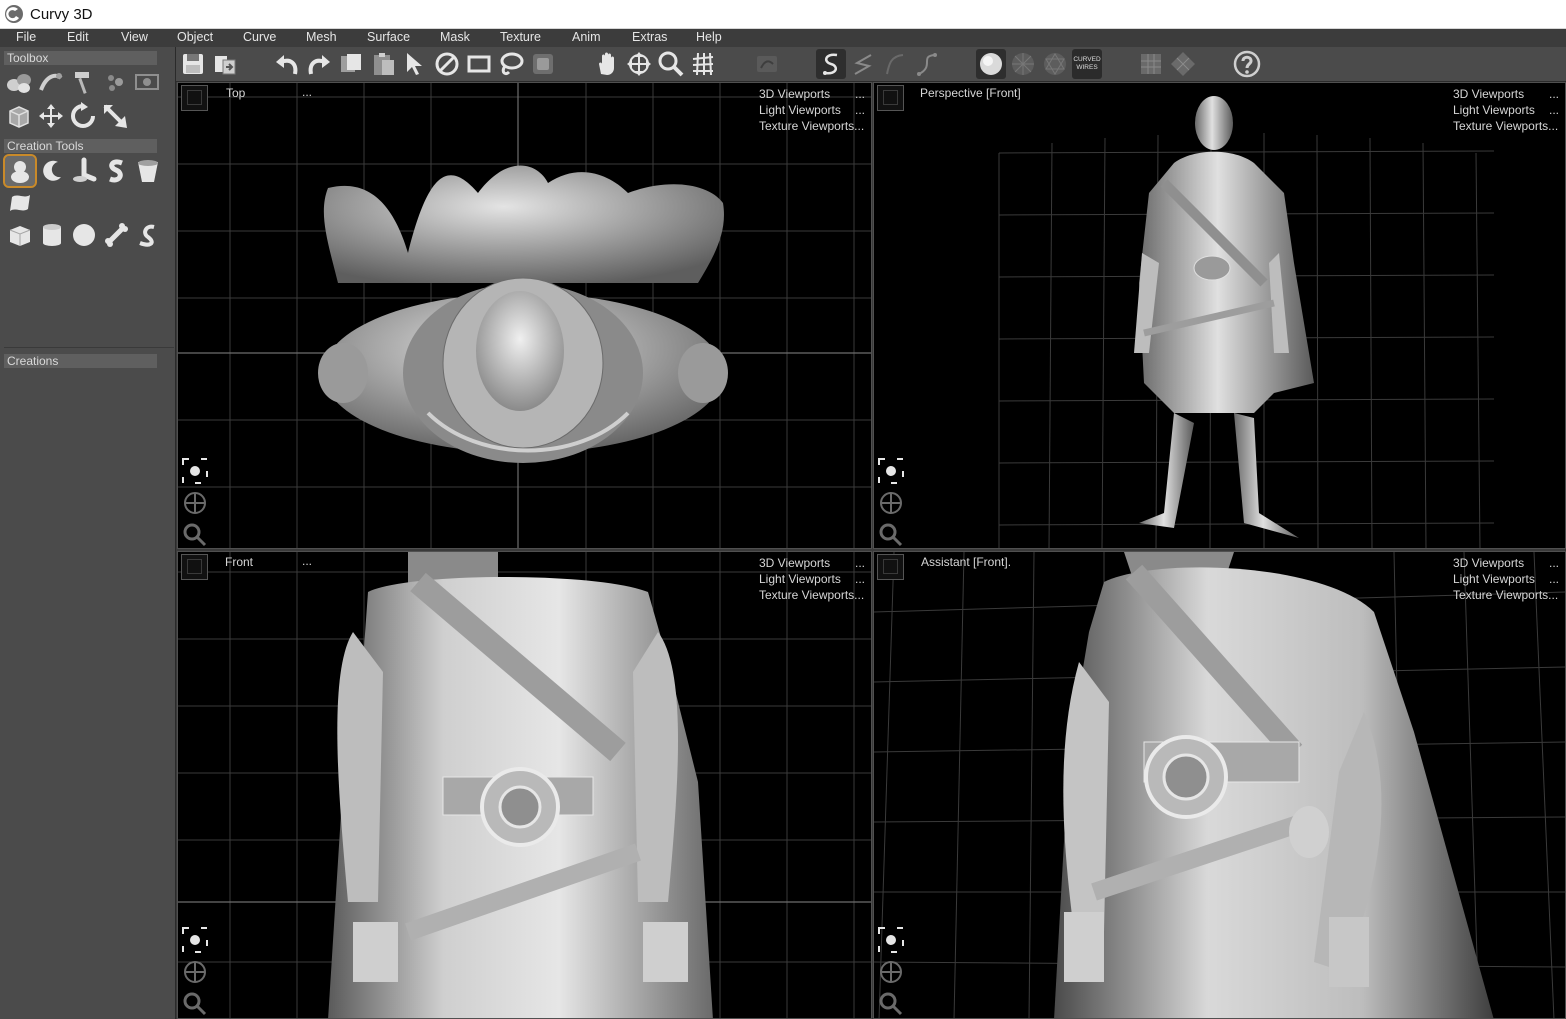 The width and height of the screenshot is (1566, 1019). I want to click on crescent-tool, so click(52, 171).